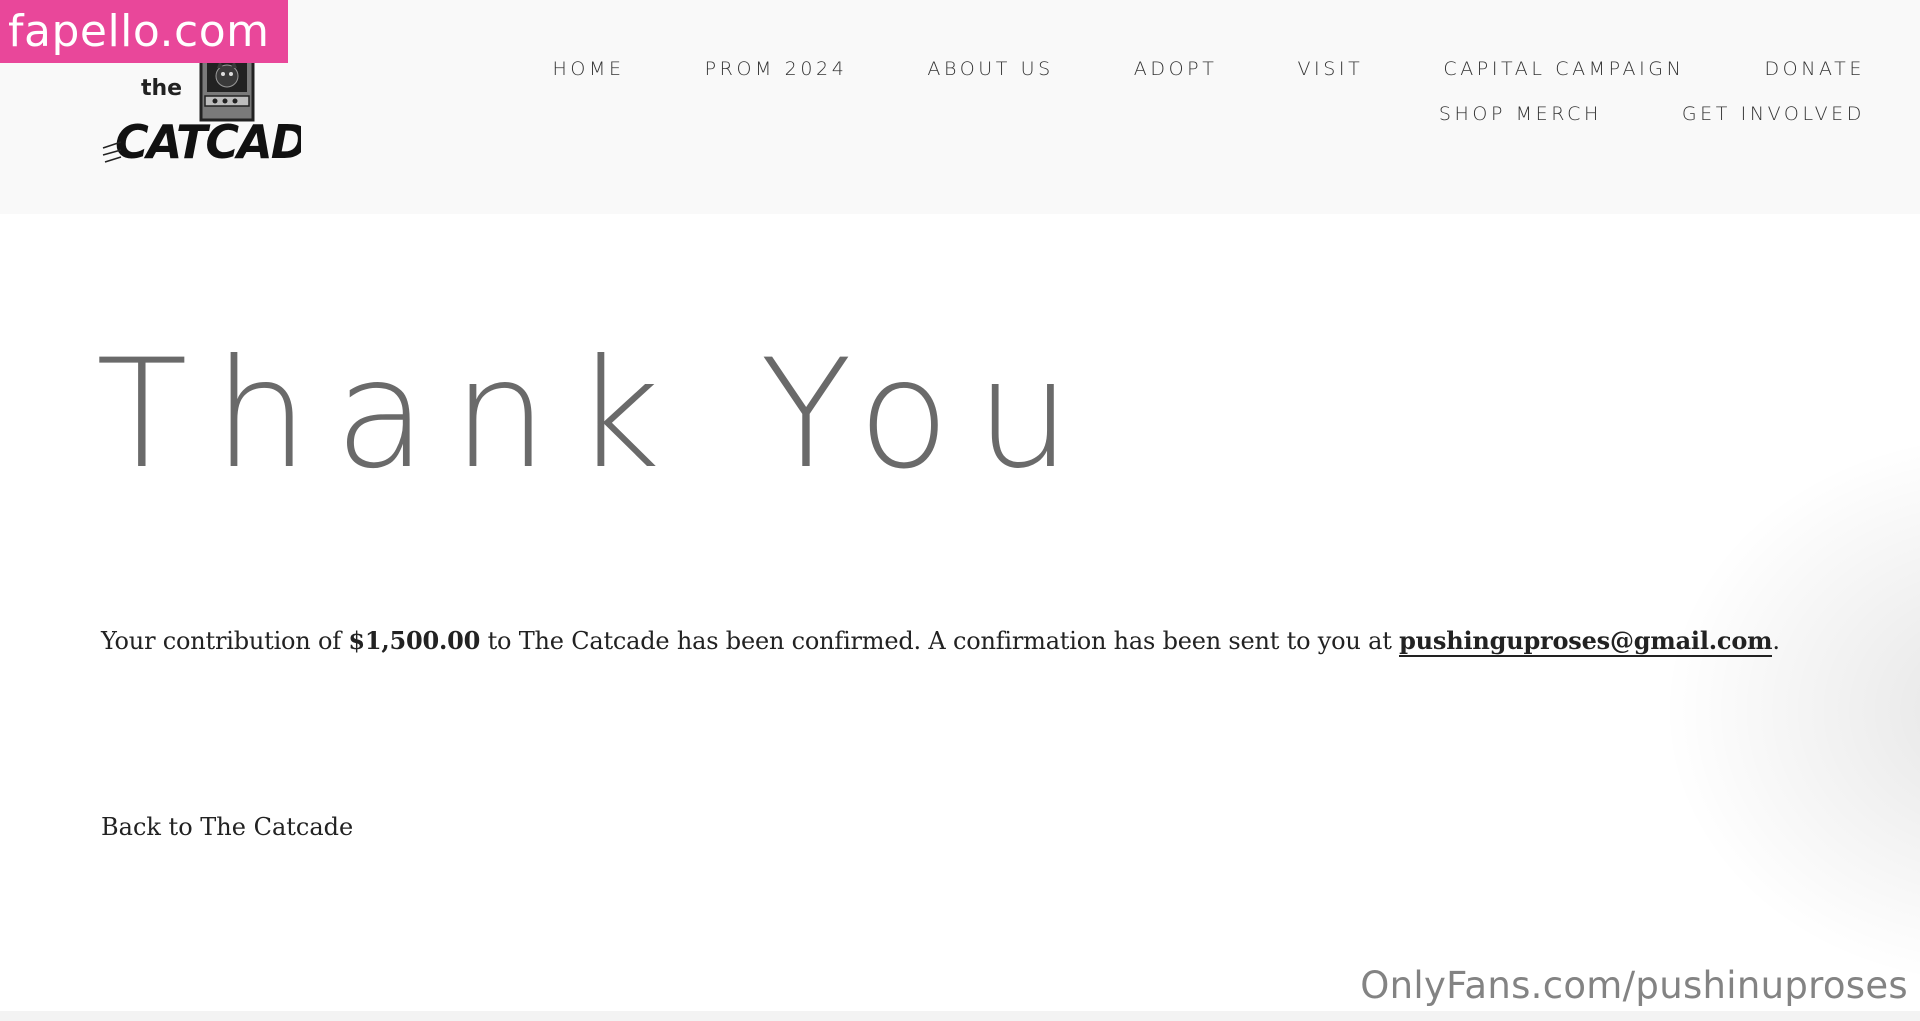  What do you see at coordinates (1652, 114) in the screenshot?
I see `main-nav-row-2: SHOP MERCH GET INVOLVED` at bounding box center [1652, 114].